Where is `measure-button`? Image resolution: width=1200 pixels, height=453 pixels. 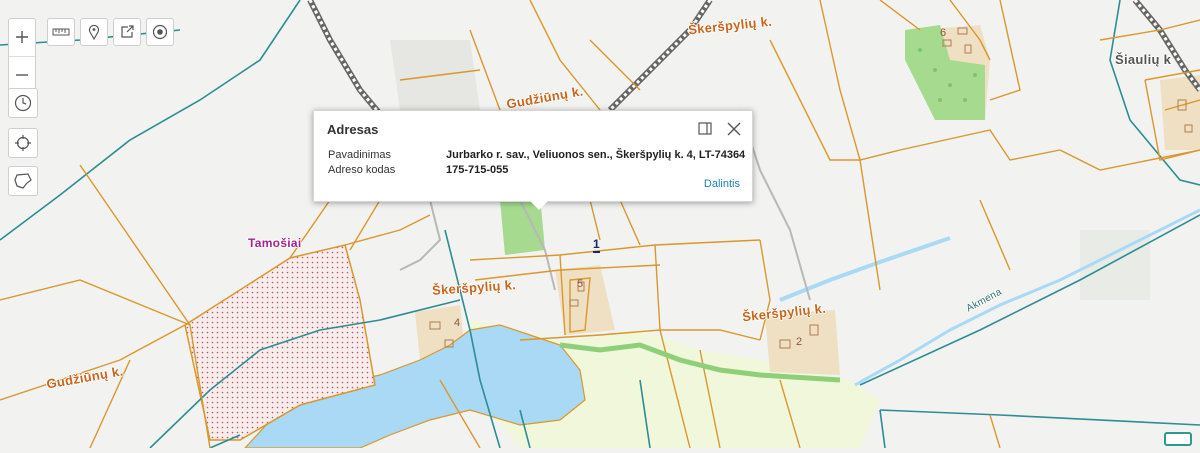
measure-button is located at coordinates (61, 32).